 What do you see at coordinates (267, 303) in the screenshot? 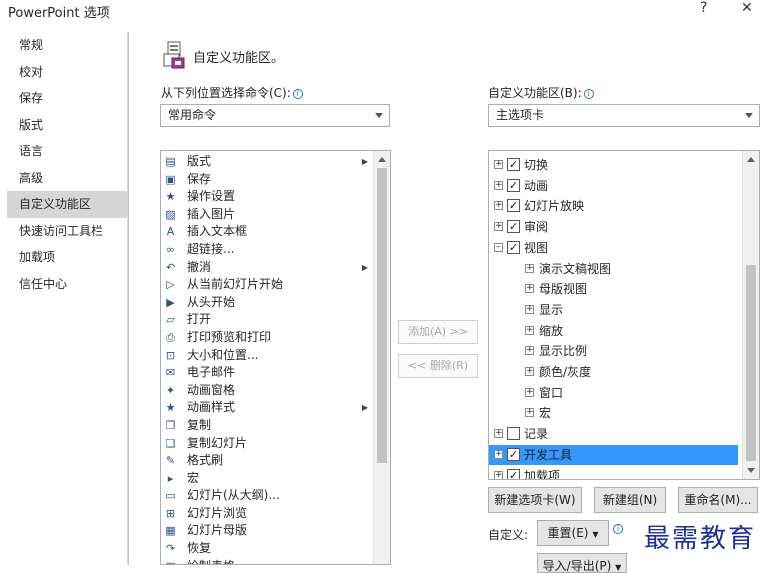
I see `command-list-item: ▶ 从头开始` at bounding box center [267, 303].